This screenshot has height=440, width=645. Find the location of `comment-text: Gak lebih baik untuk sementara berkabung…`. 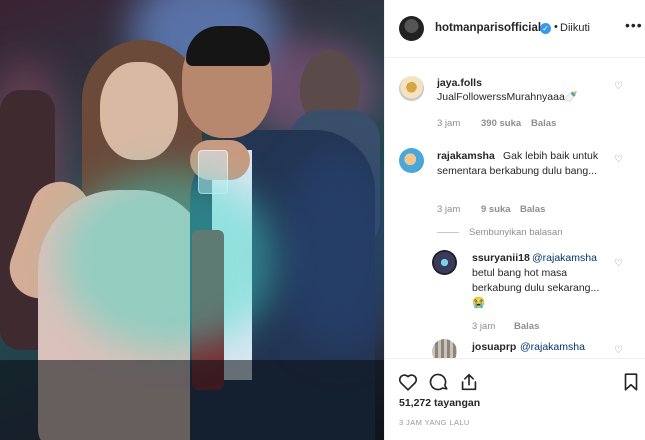

comment-text: Gak lebih baik untuk sementara berkabung… is located at coordinates (518, 163).